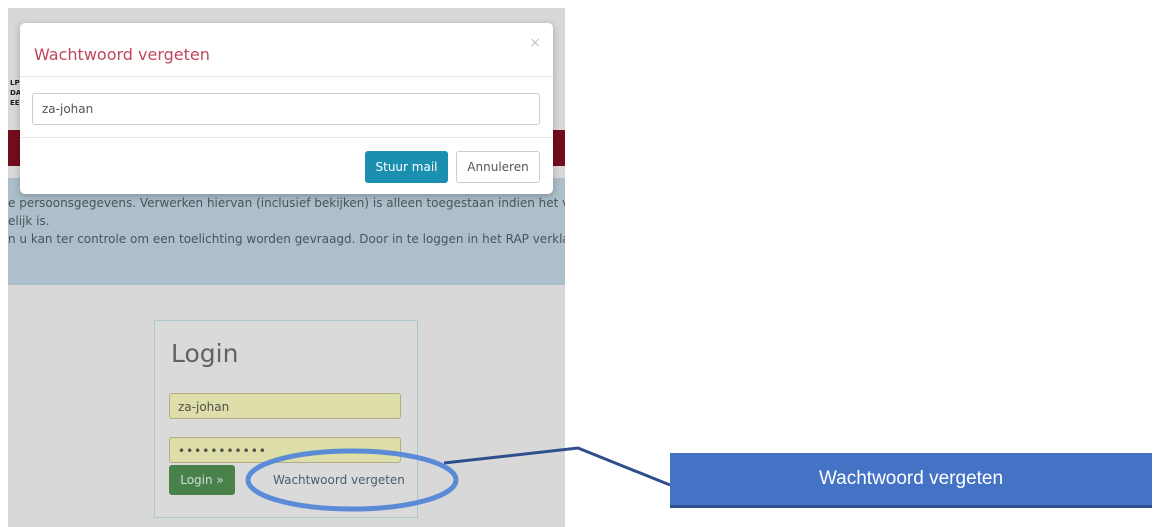 Image resolution: width=1162 pixels, height=527 pixels. I want to click on highlight-ellipse, so click(352, 480).